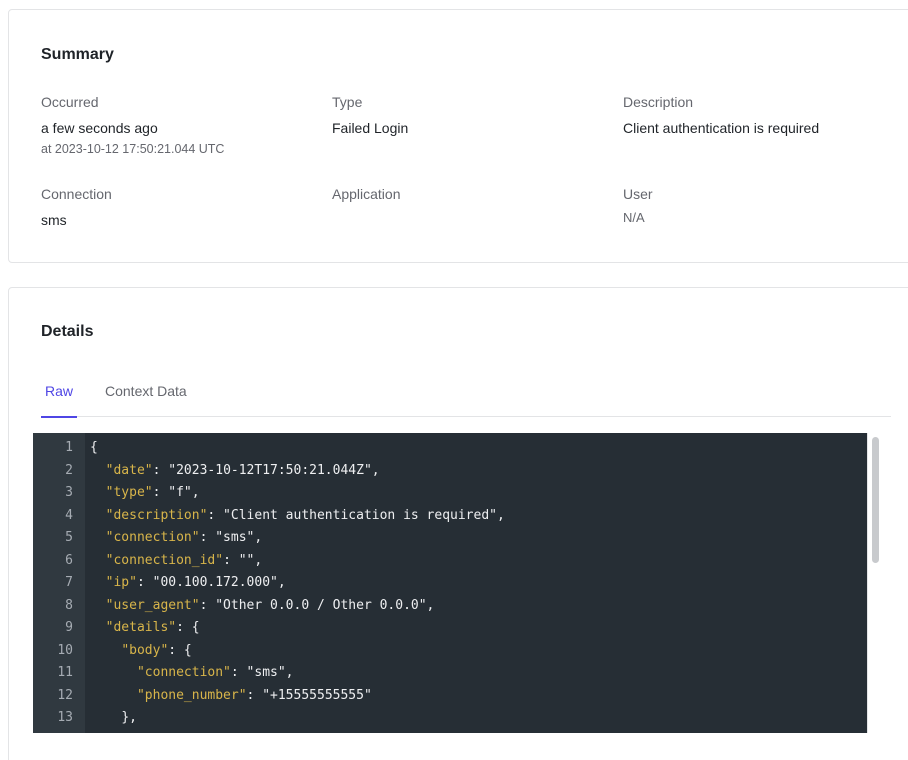  What do you see at coordinates (69, 447) in the screenshot?
I see `line-number: 1` at bounding box center [69, 447].